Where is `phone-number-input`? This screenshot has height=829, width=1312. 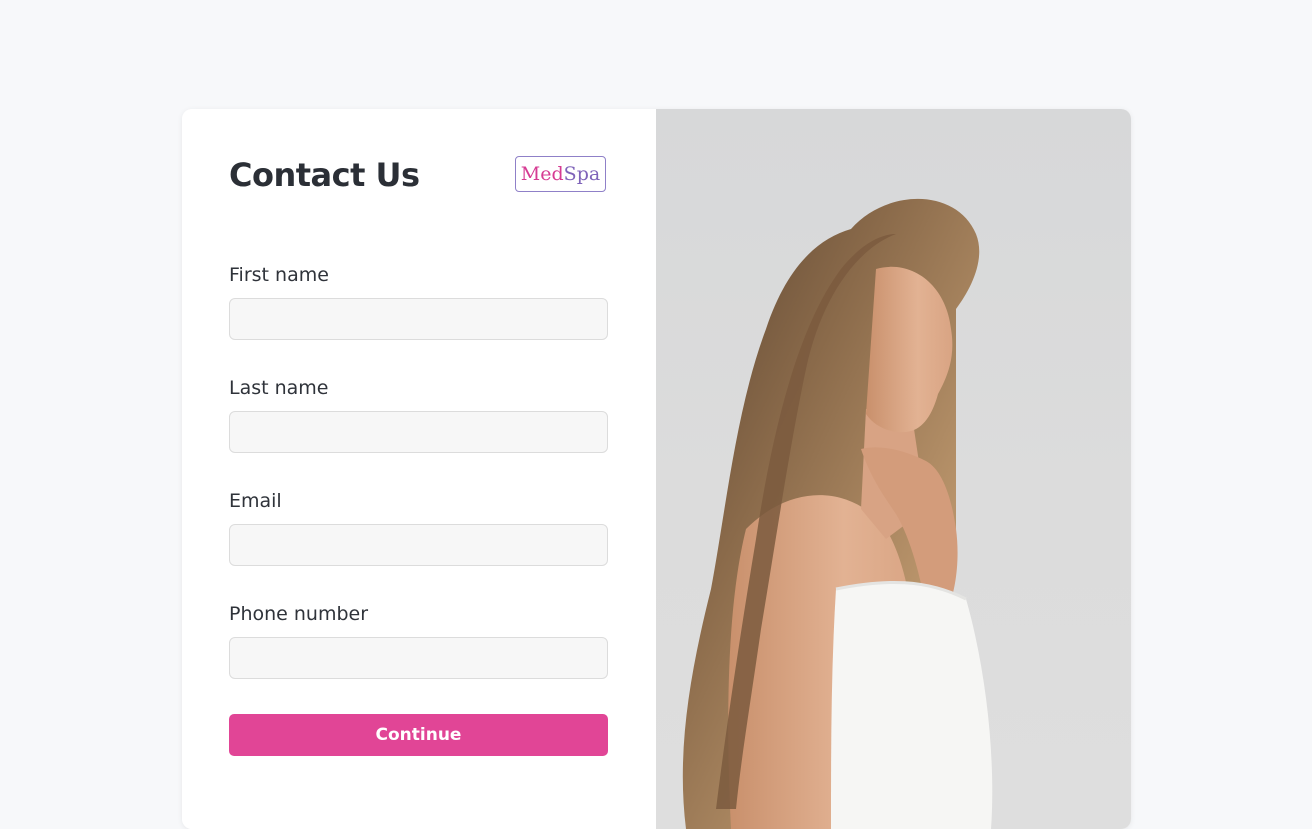 phone-number-input is located at coordinates (418, 658).